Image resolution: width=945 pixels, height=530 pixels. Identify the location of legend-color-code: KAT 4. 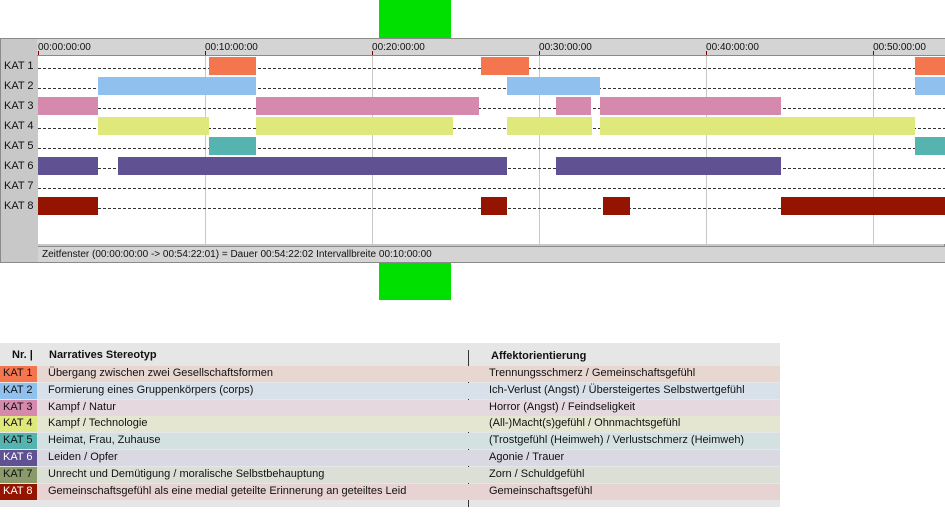
(18, 424).